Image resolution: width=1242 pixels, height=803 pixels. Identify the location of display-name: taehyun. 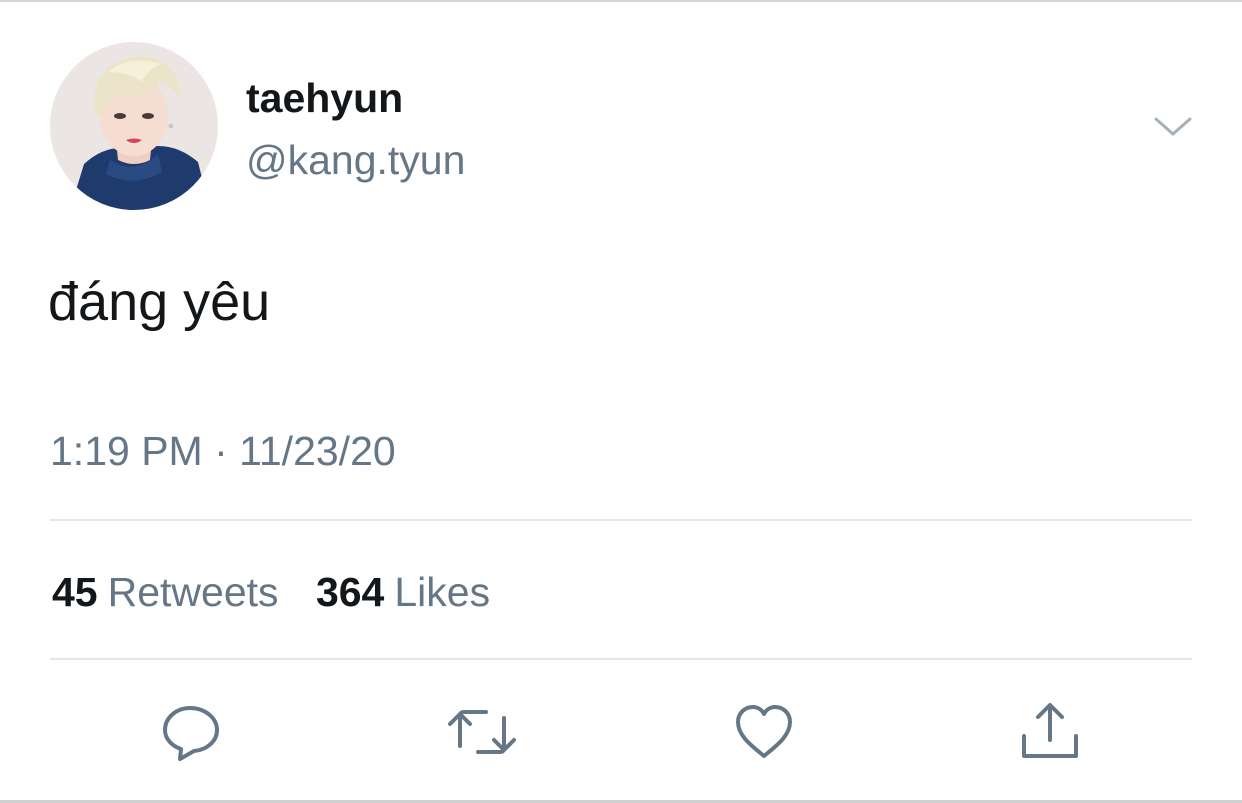
(324, 98).